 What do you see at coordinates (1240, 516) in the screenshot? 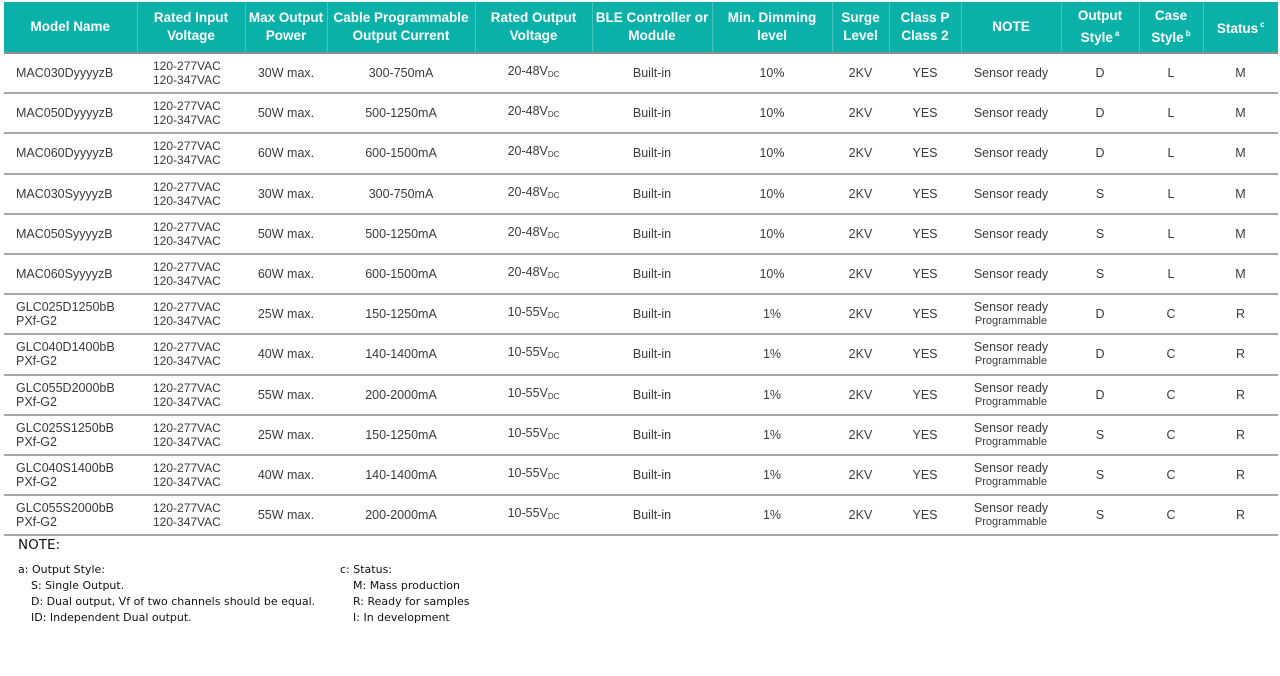
I see `cell-status: R` at bounding box center [1240, 516].